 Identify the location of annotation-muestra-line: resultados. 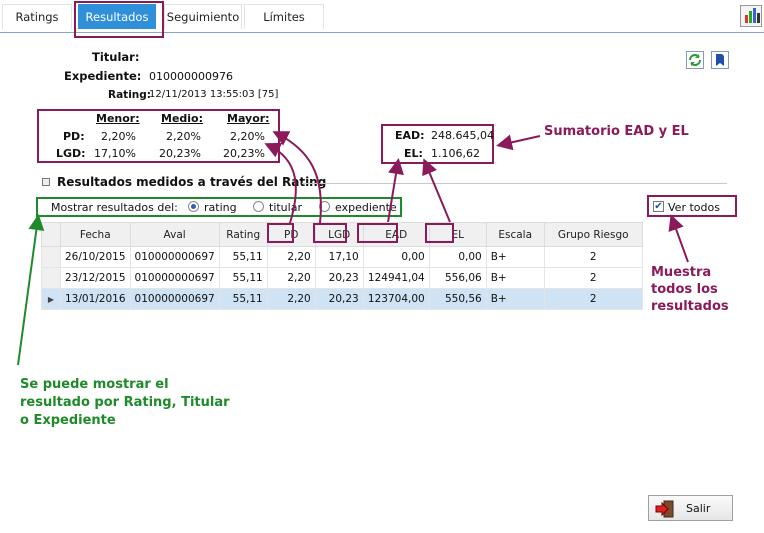
(690, 306).